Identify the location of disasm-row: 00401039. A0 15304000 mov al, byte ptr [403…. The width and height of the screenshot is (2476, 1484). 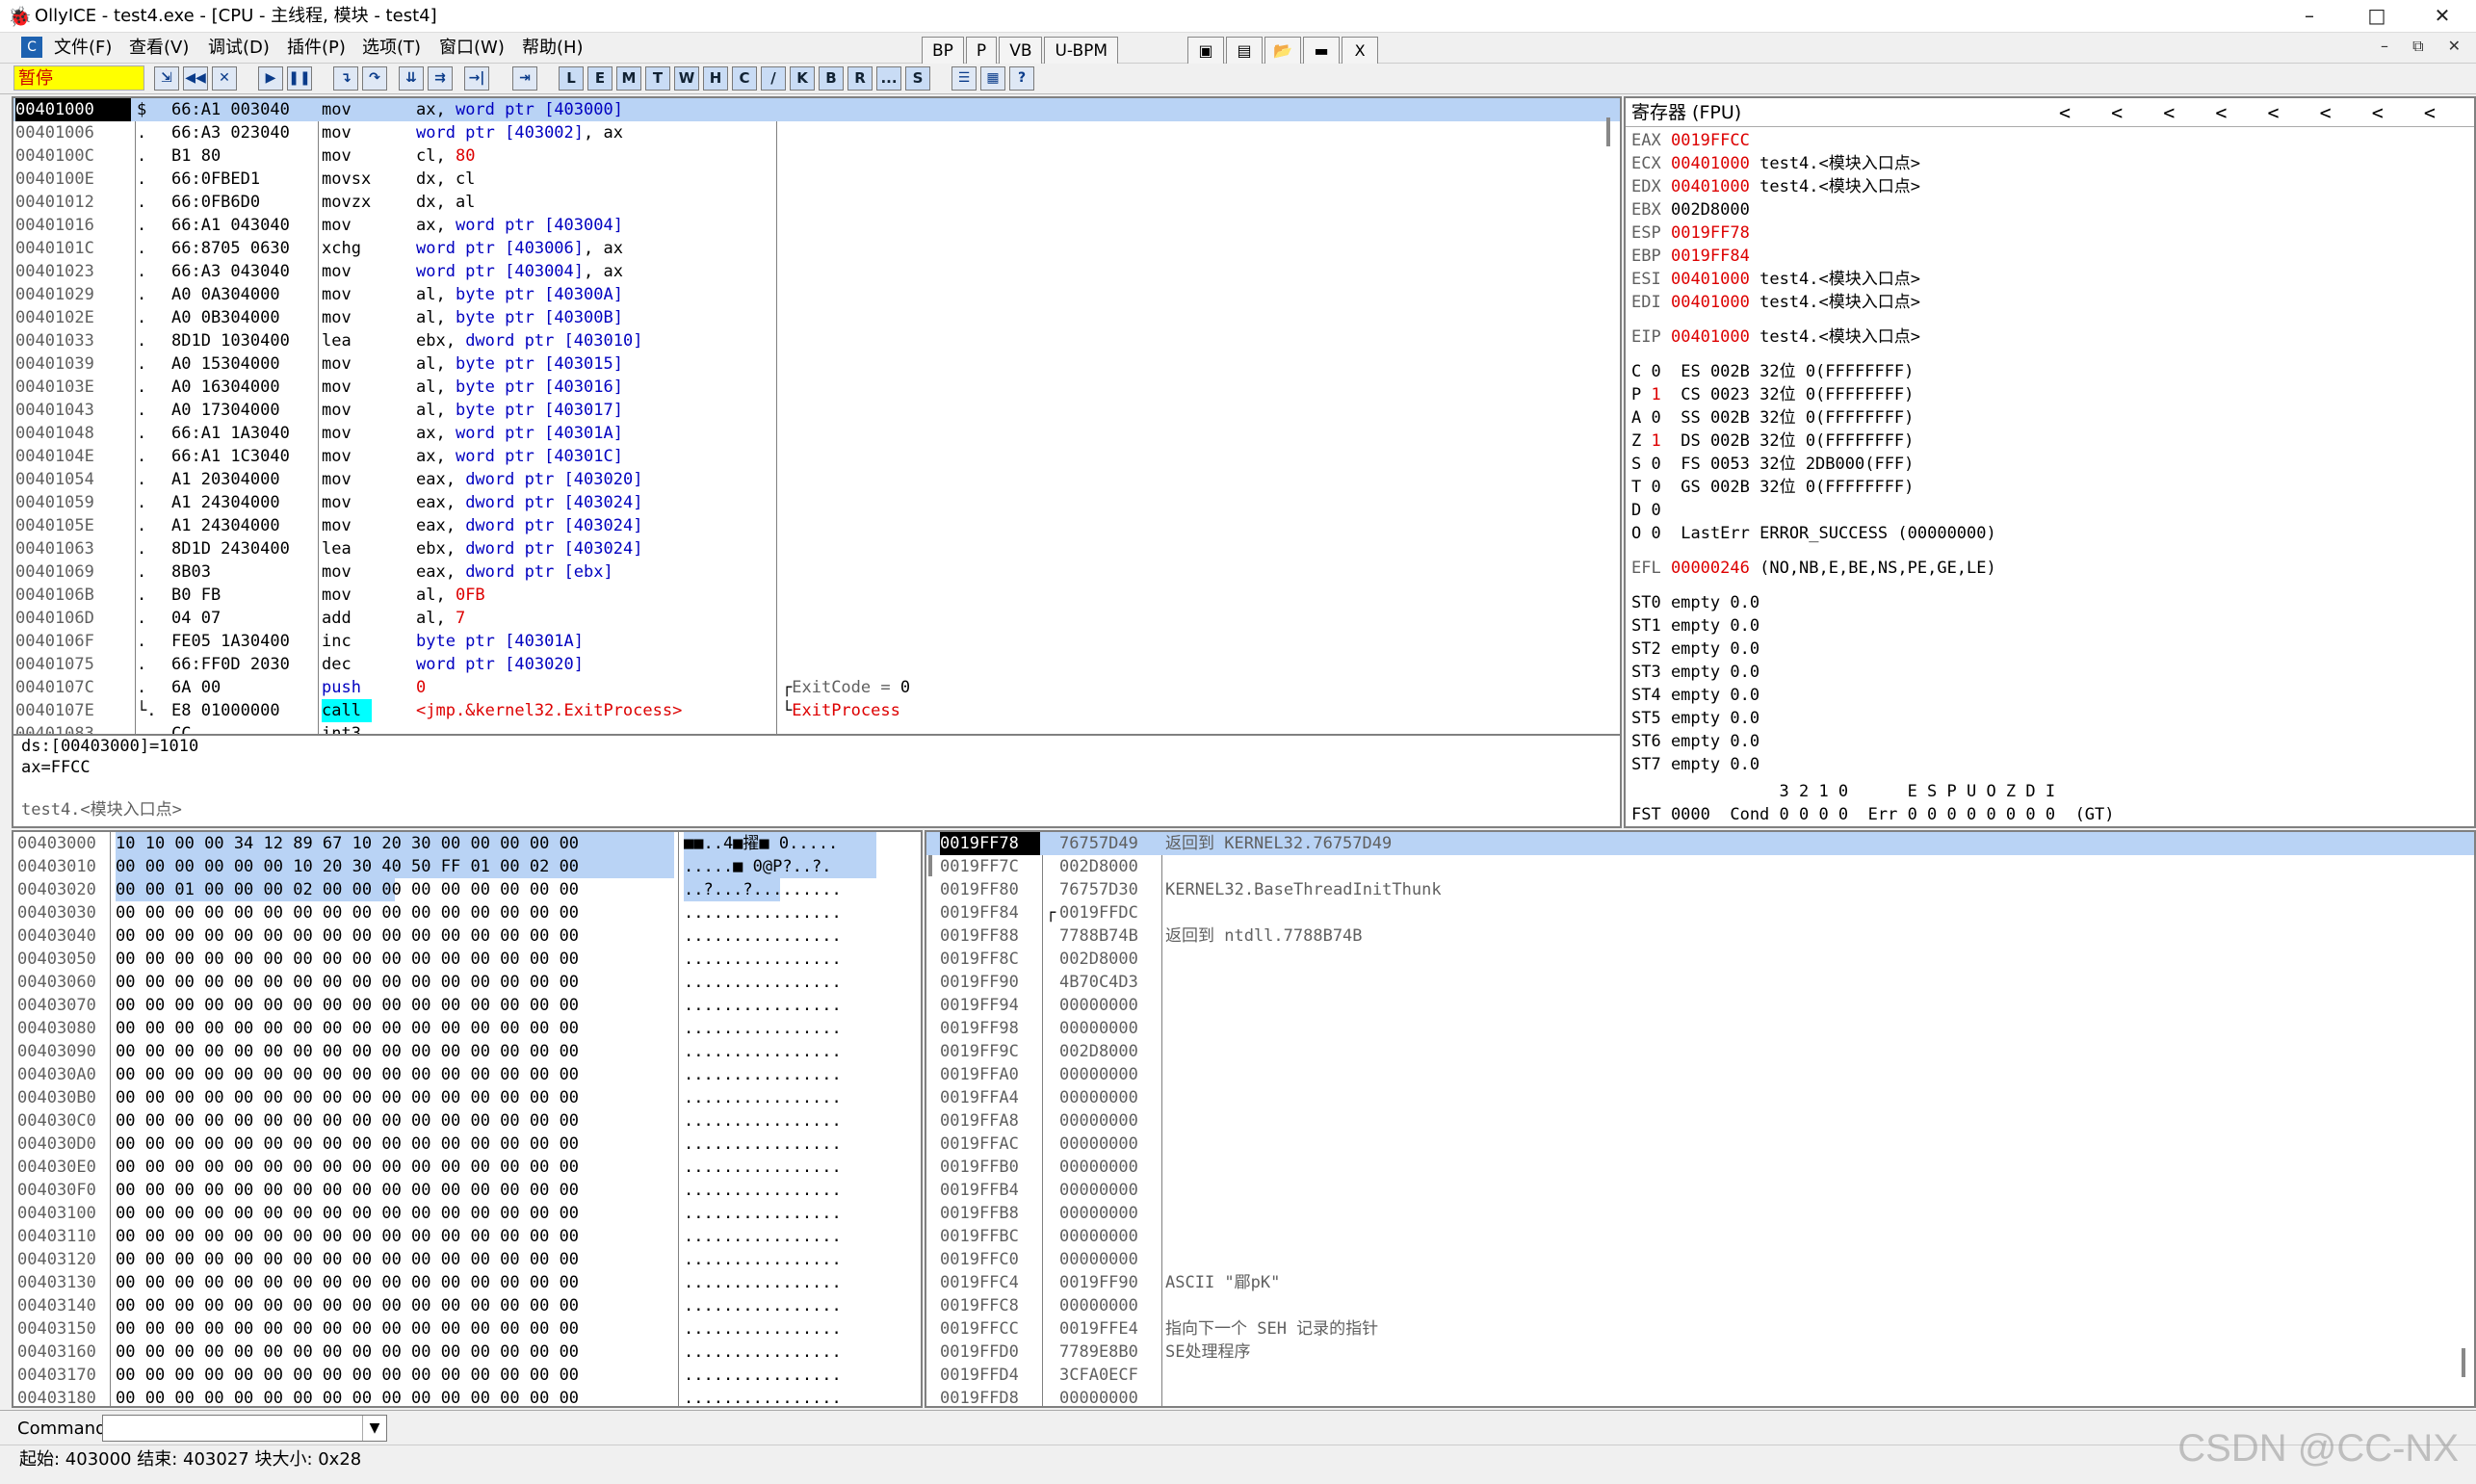
(817, 364).